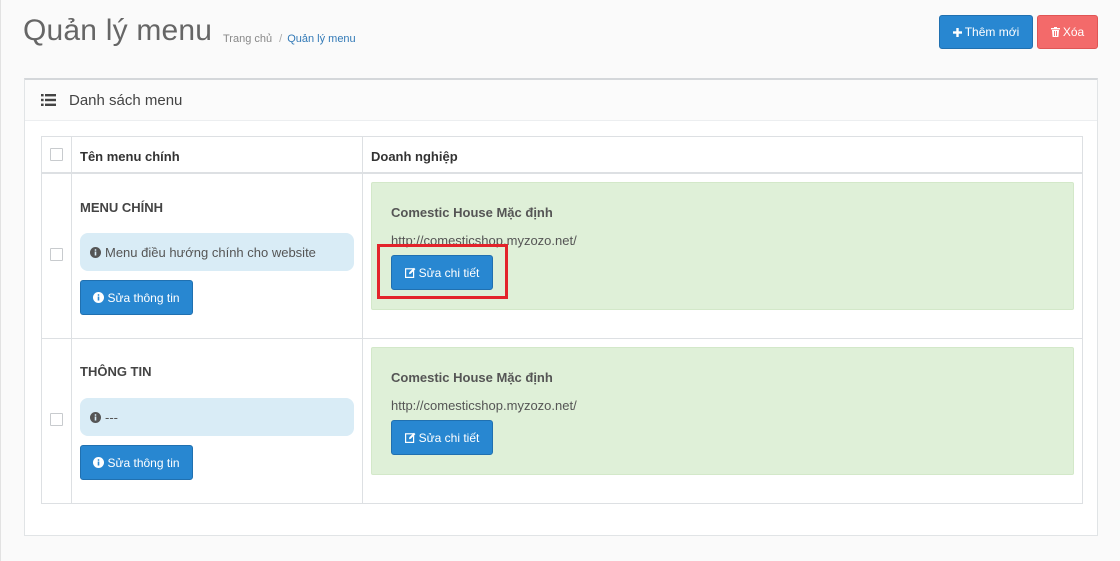 The image size is (1120, 561). I want to click on menu-description: ---, so click(217, 417).